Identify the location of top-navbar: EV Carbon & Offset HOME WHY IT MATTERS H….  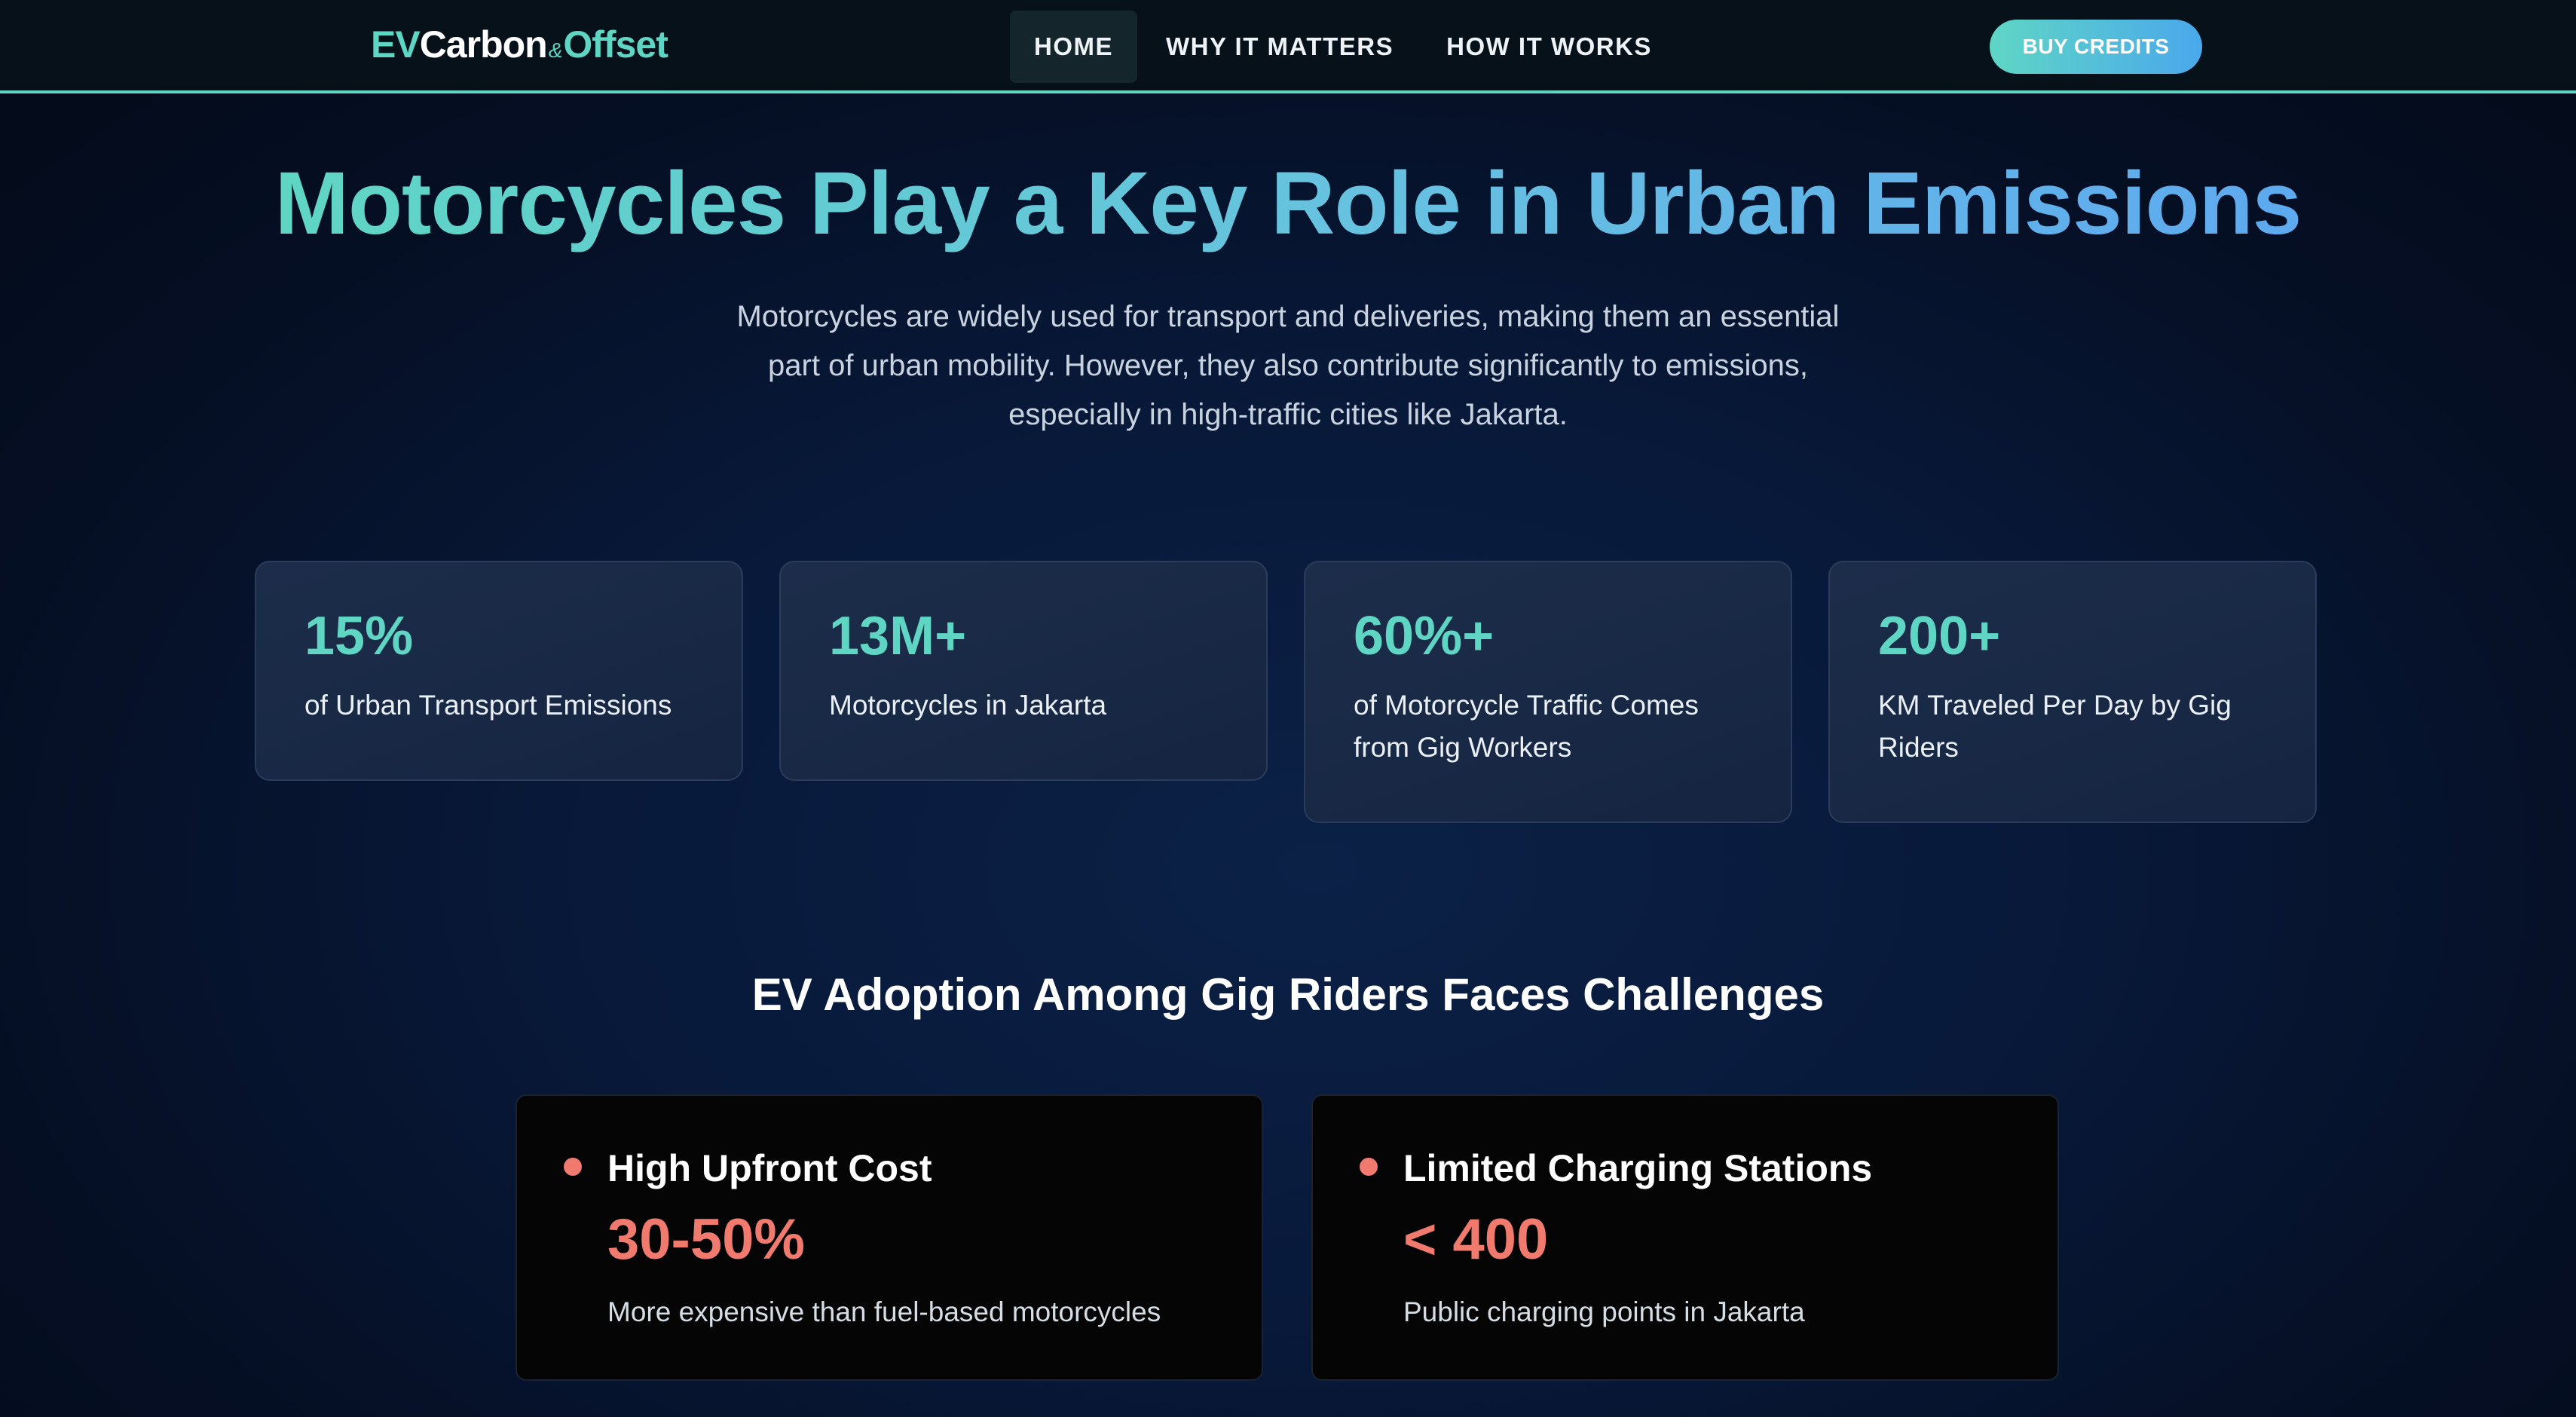
(1288, 46).